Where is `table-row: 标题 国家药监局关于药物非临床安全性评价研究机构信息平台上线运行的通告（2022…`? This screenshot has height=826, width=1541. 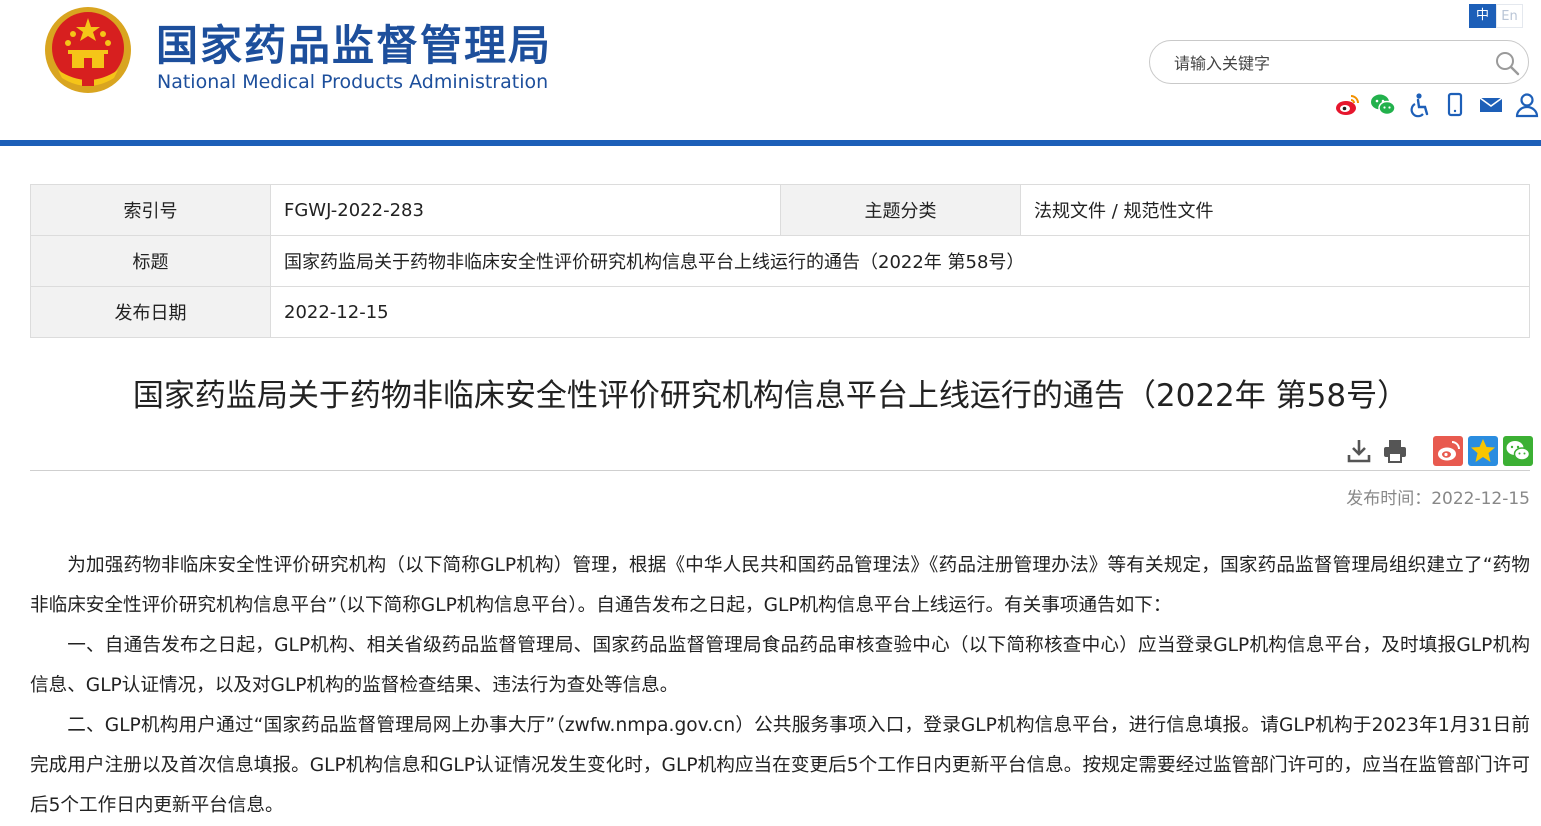
table-row: 标题 国家药监局关于药物非临床安全性评价研究机构信息平台上线运行的通告（2022… is located at coordinates (780, 261).